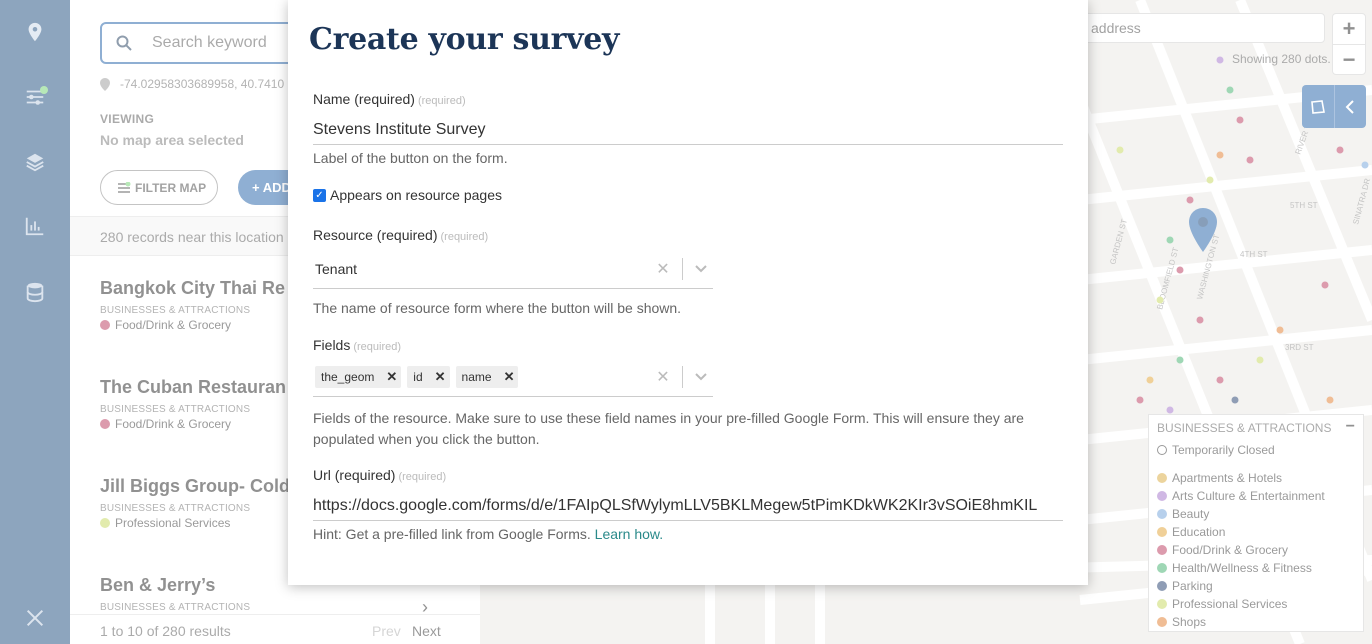 The image size is (1372, 644). I want to click on name-label-text: Name (required), so click(364, 99).